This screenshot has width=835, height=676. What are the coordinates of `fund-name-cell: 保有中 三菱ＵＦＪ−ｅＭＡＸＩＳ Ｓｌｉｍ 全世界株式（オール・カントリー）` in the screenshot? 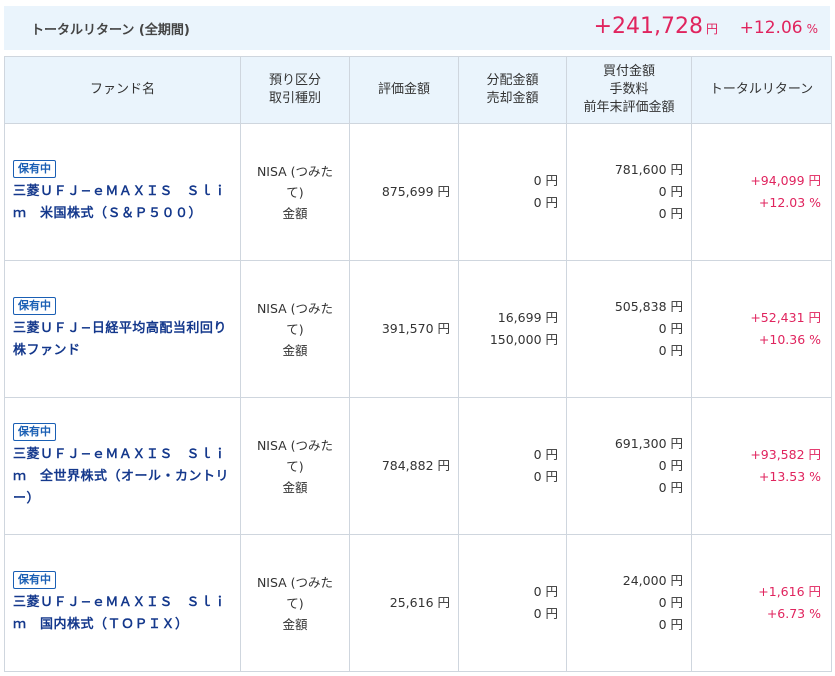 It's located at (122, 466).